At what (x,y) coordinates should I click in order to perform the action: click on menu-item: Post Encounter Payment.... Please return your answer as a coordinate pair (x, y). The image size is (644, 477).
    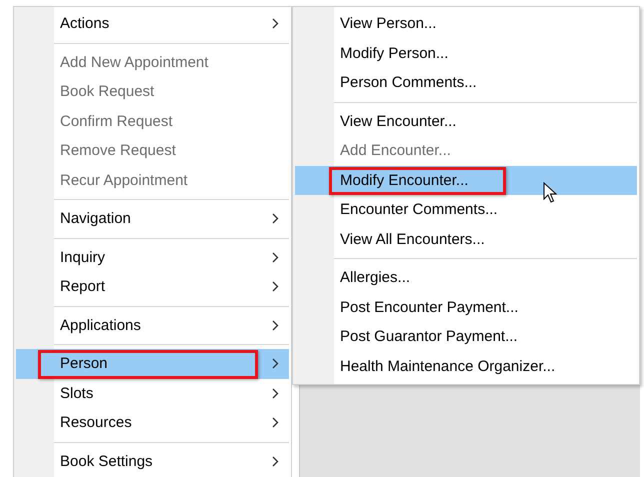
    Looking at the image, I should click on (466, 307).